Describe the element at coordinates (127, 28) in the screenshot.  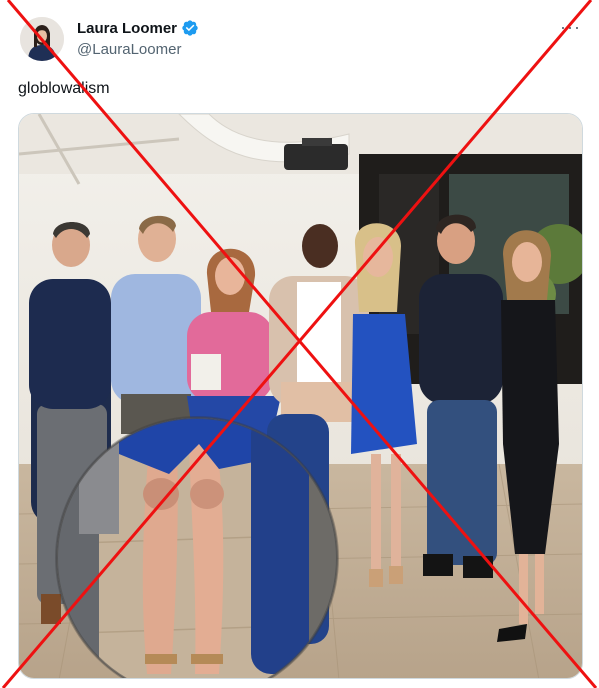
I see `author-display-name: Laura Loomer` at that location.